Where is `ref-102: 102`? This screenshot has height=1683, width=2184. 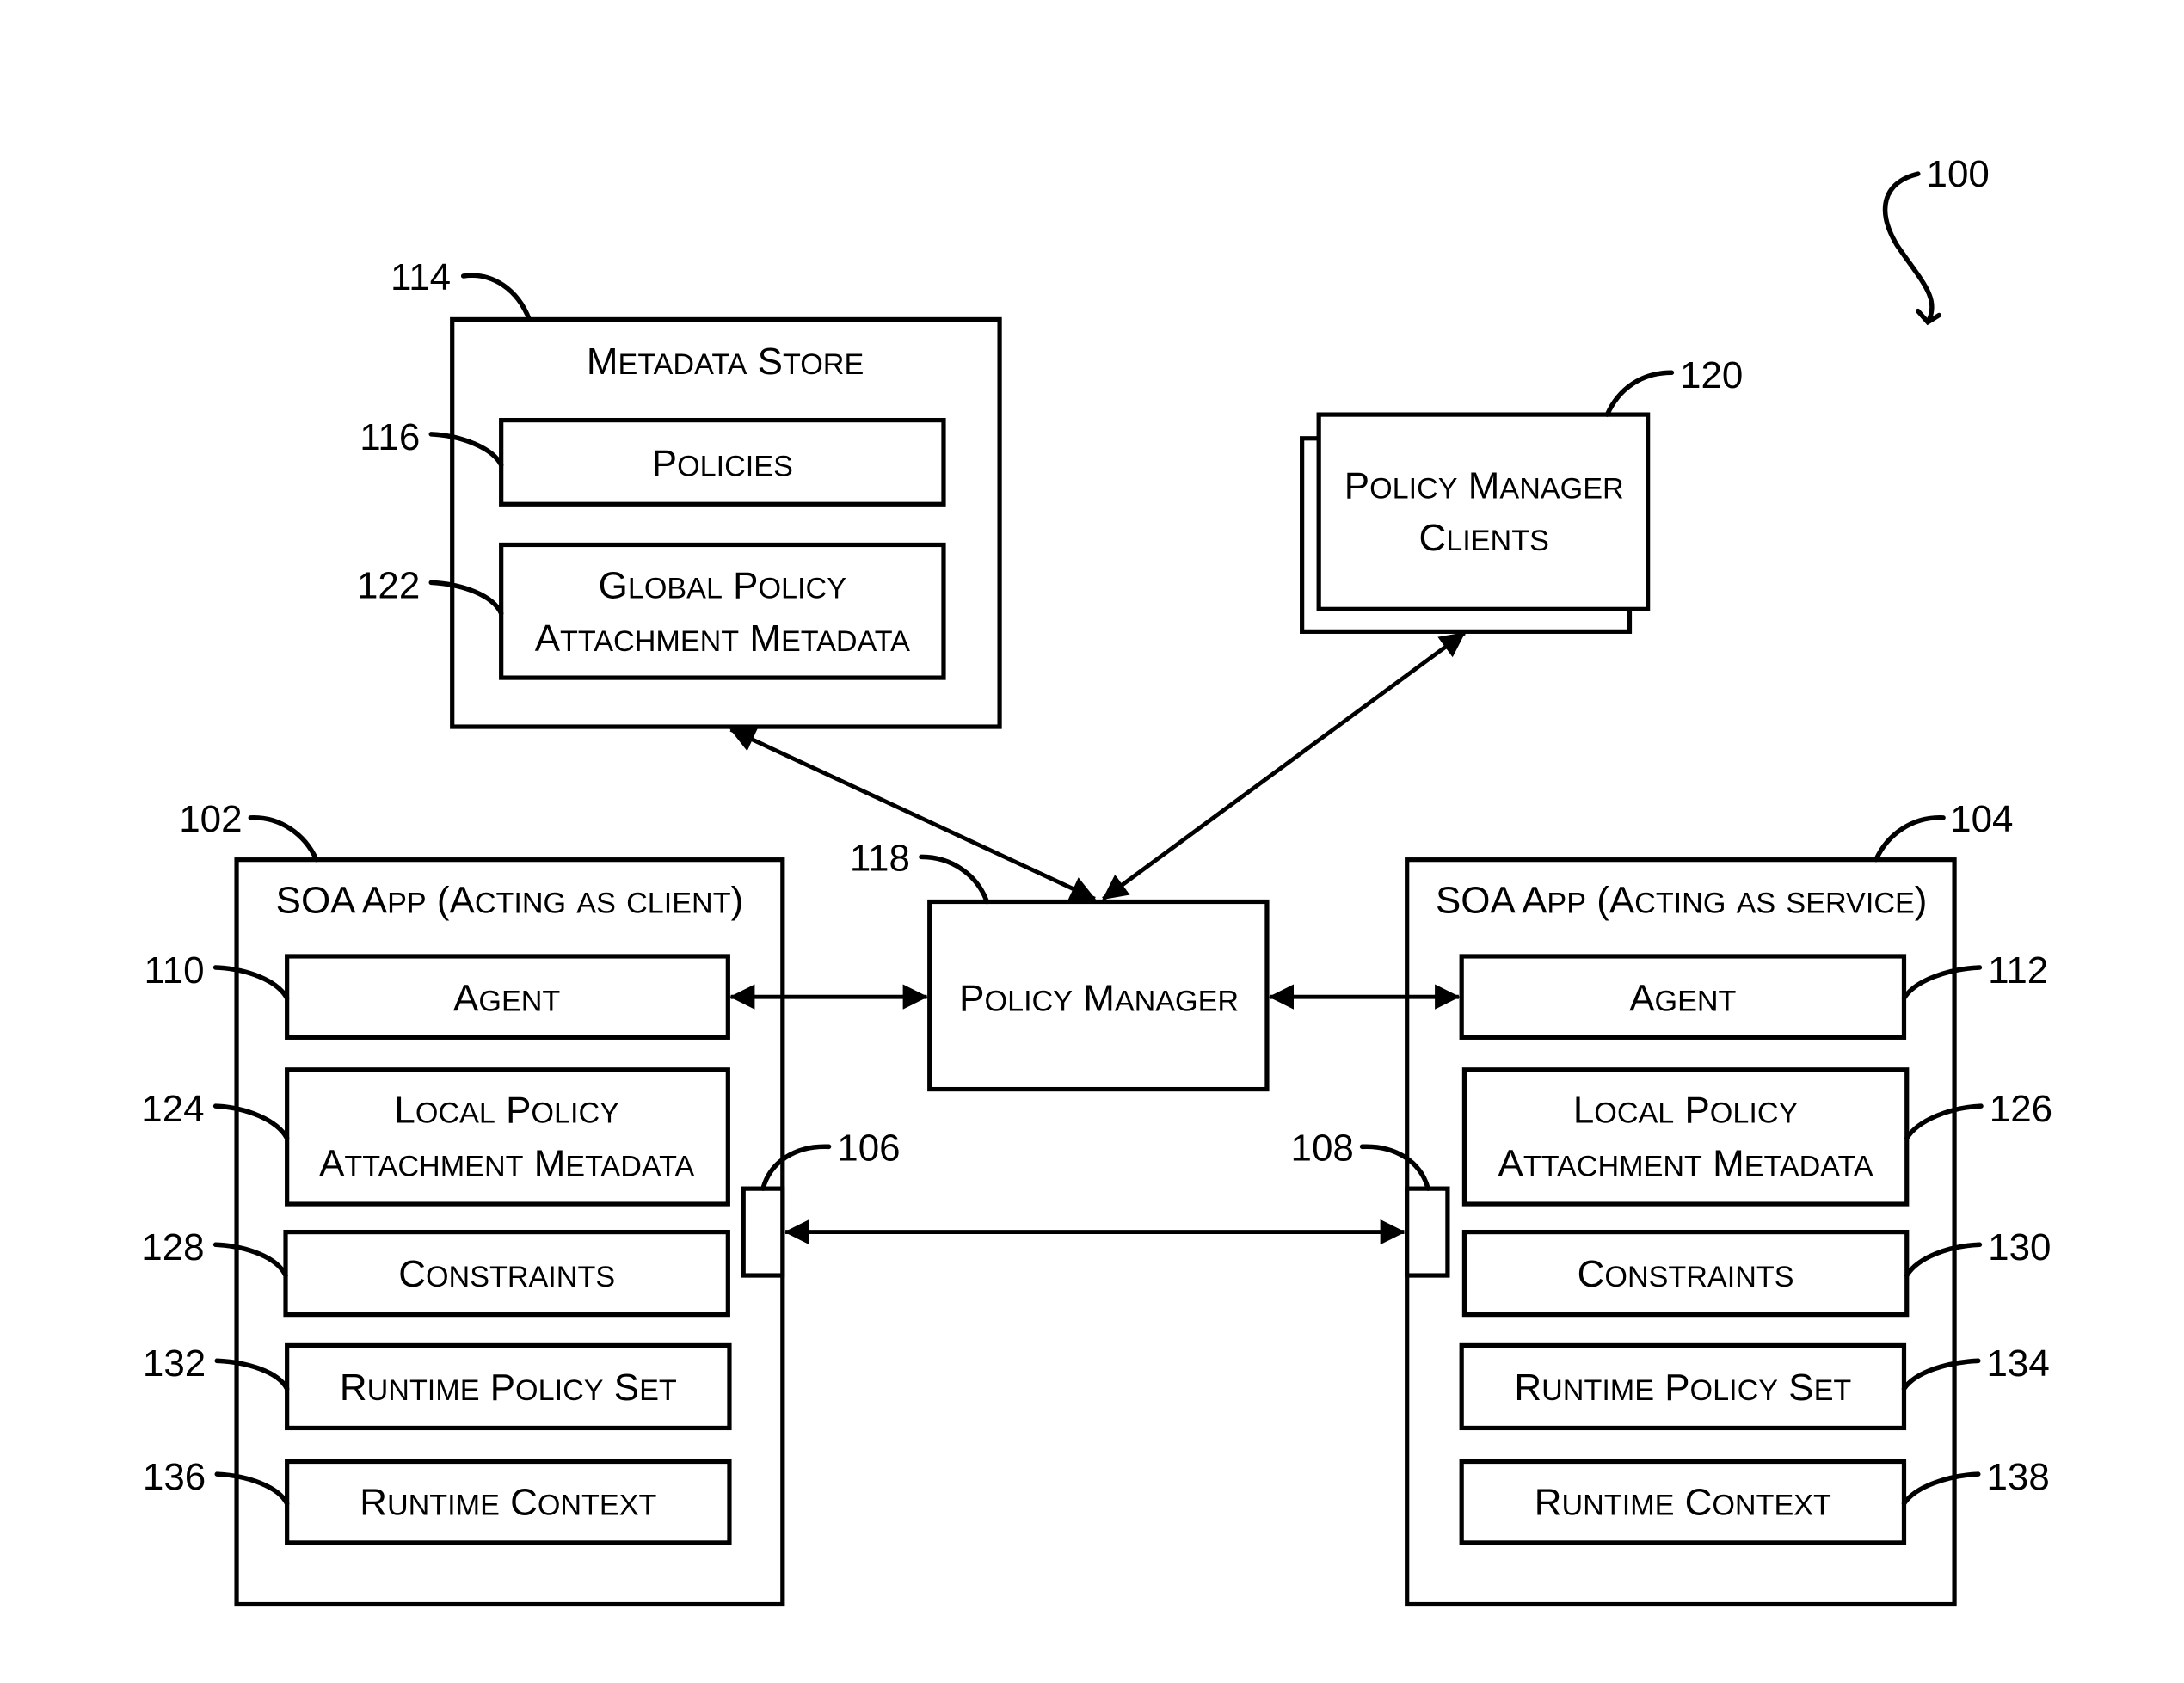
ref-102: 102 is located at coordinates (211, 819).